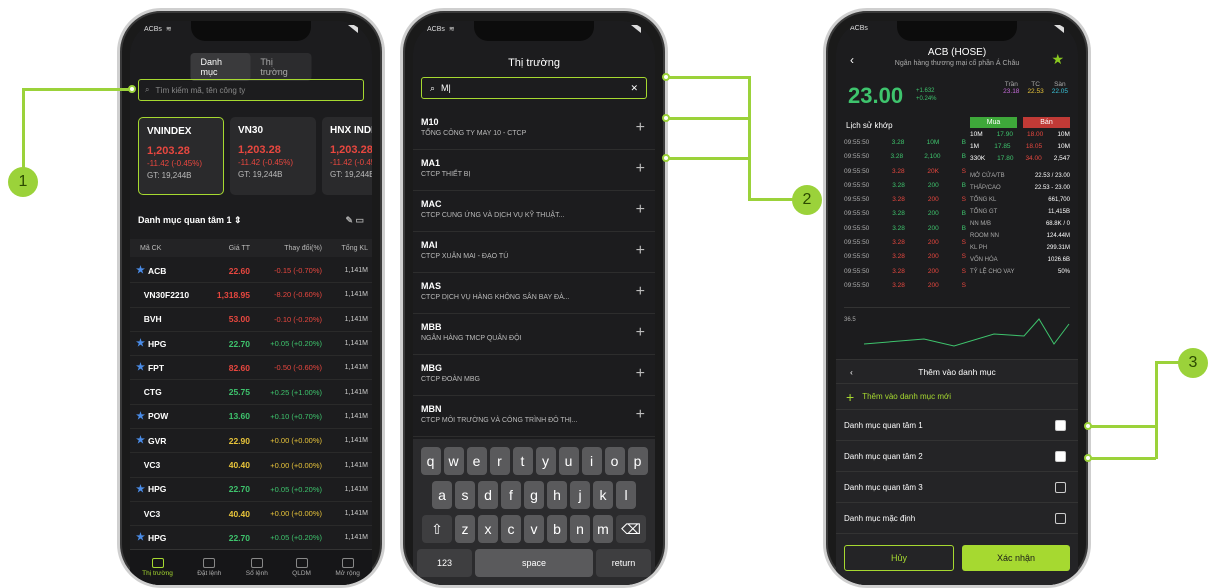 Image resolution: width=1209 pixels, height=588 pixels. Describe the element at coordinates (957, 397) in the screenshot. I see `add-new-watchlist: + Thêm vào danh mục mới` at that location.